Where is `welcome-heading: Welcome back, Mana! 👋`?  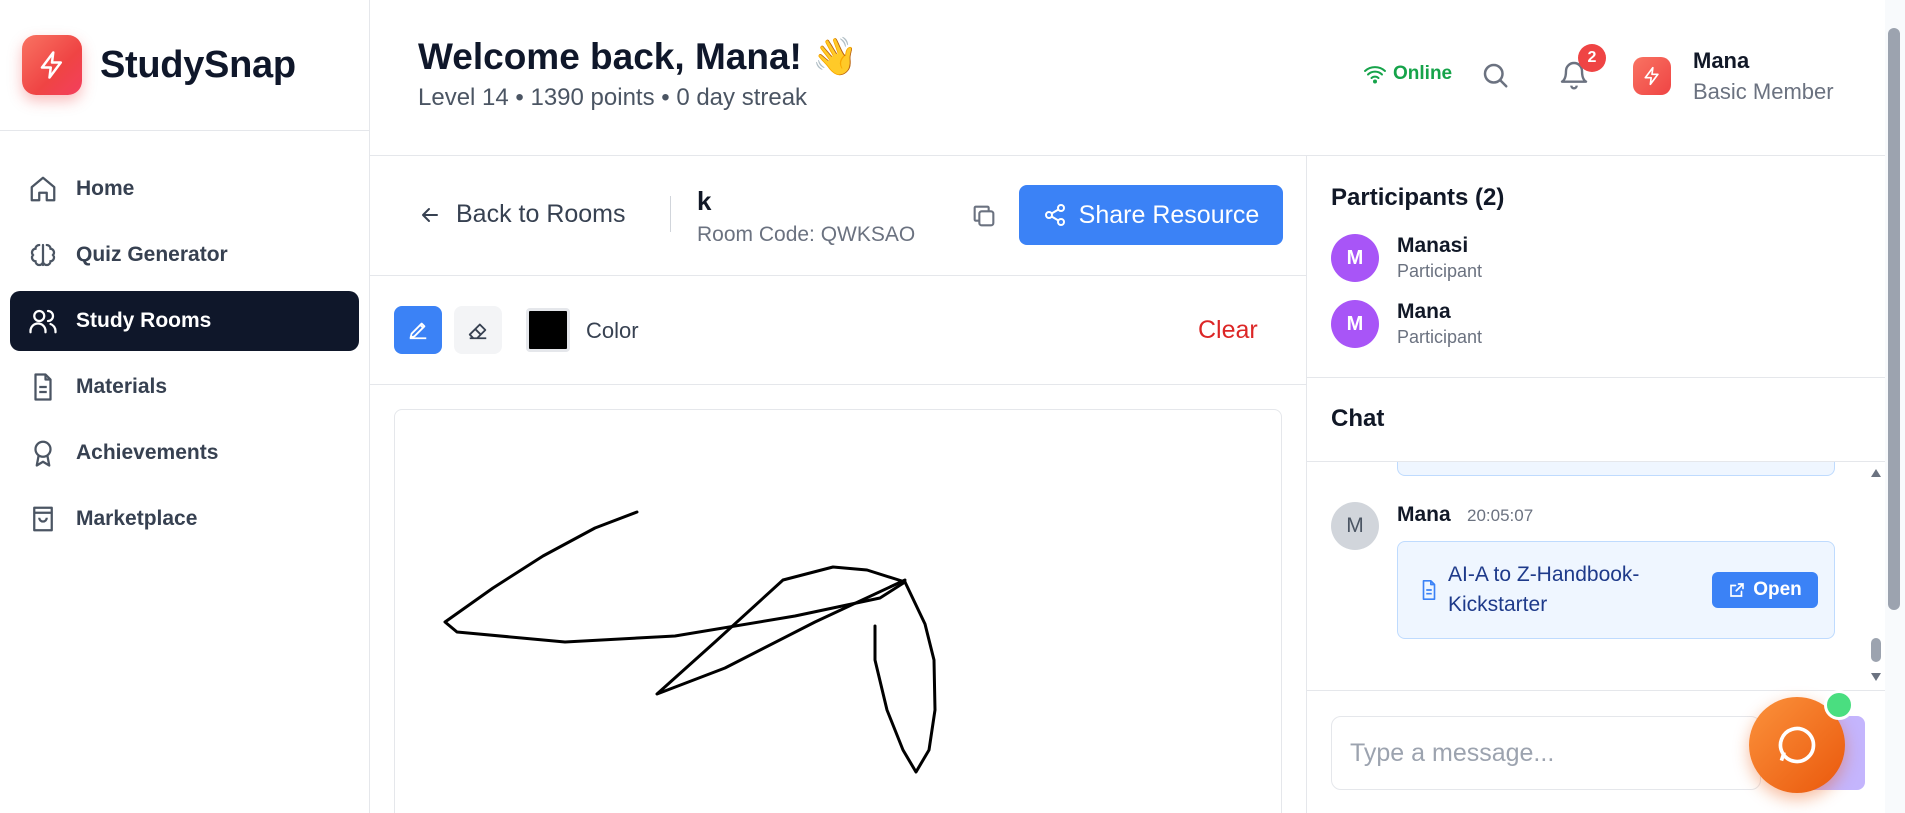
welcome-heading: Welcome back, Mana! 👋 is located at coordinates (638, 56).